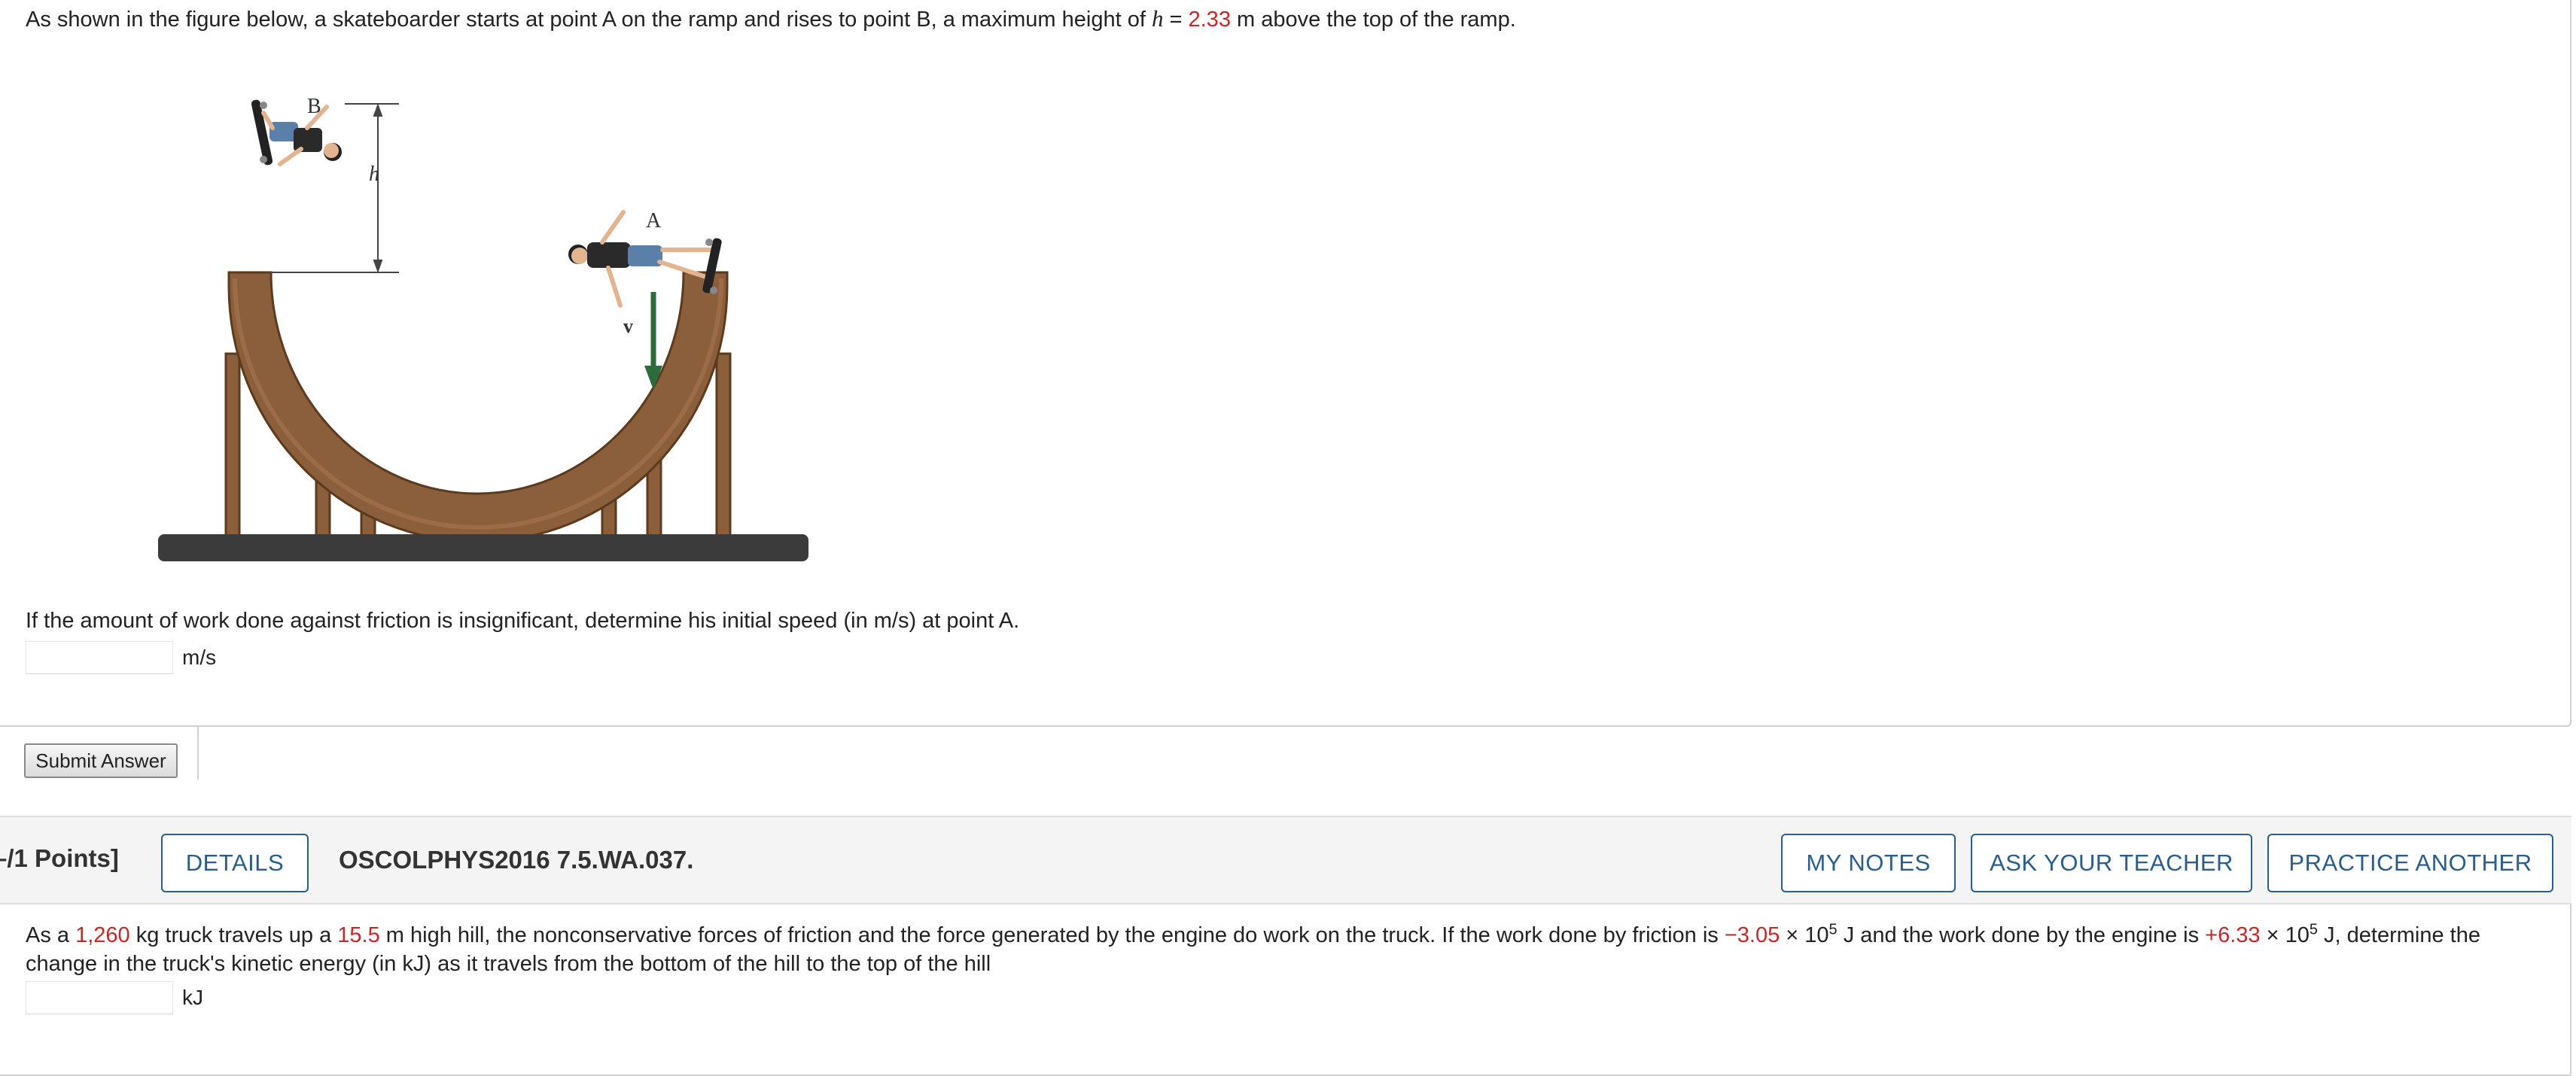 The image size is (2576, 1076). Describe the element at coordinates (2233, 935) in the screenshot. I see `engine-work: +6.33` at that location.